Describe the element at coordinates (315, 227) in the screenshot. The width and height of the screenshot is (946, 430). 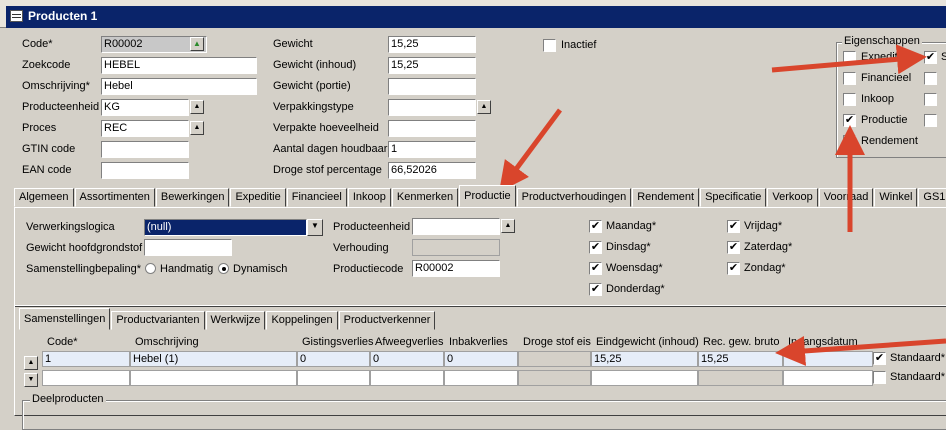
I see `chevron-down-icon: ▼` at that location.